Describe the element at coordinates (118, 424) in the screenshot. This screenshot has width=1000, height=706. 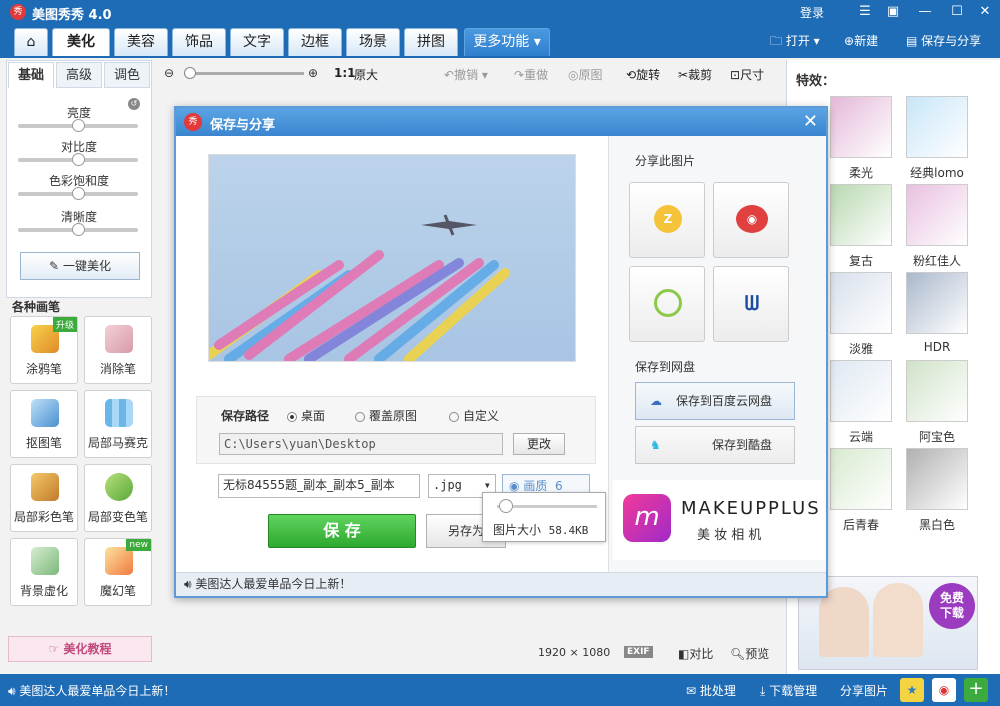
I see `tool-mosaic: 局部马赛克` at that location.